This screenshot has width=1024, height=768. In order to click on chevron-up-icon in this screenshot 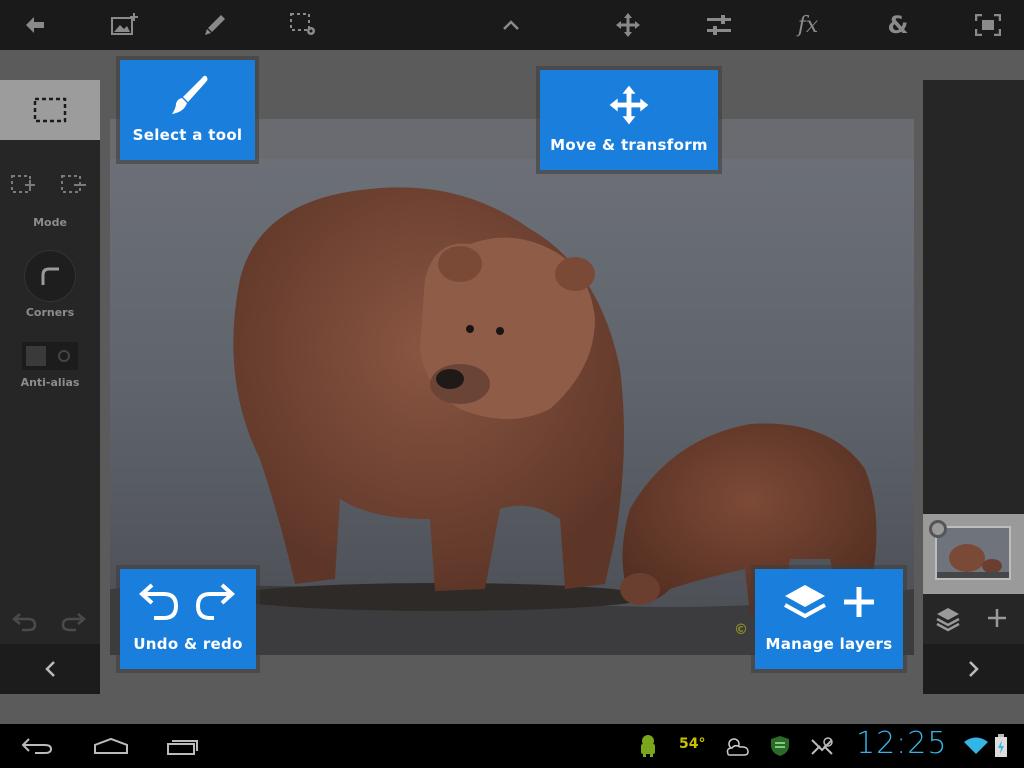, I will do `click(511, 25)`.